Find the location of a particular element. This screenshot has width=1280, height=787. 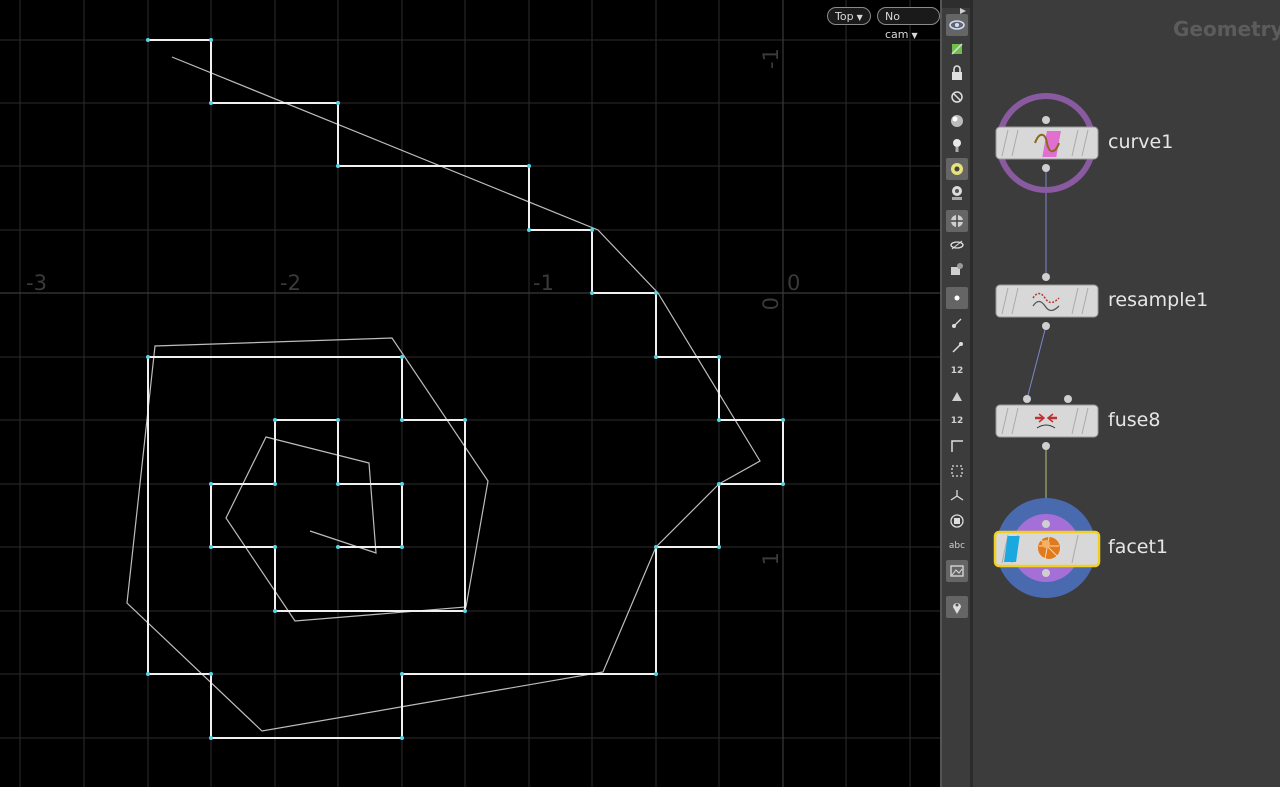

shading-icon is located at coordinates (957, 121).